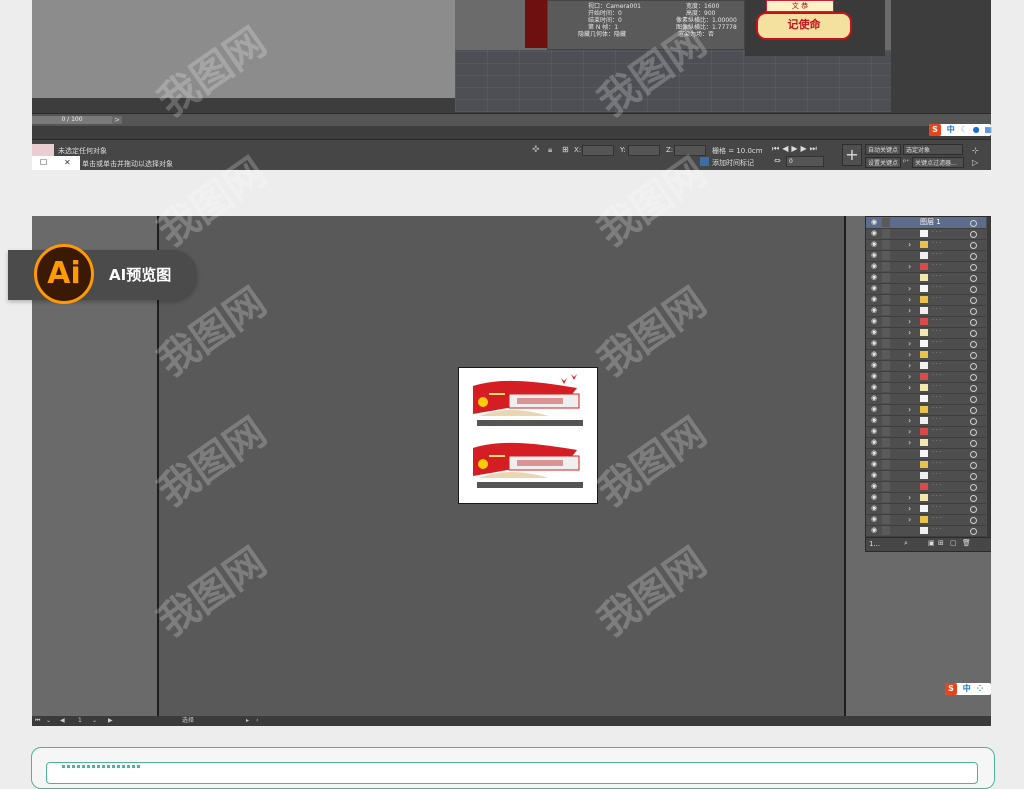 The image size is (1024, 789). I want to click on make-clipping-mask-icon: ▣, so click(931, 543).